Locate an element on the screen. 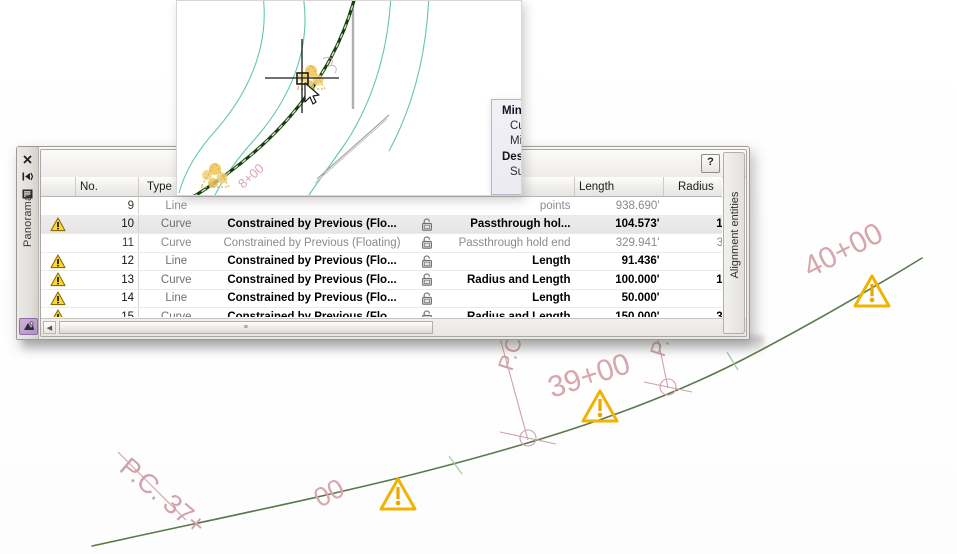 Image resolution: width=957 pixels, height=554 pixels. row-radius: 369.732' is located at coordinates (692, 243).